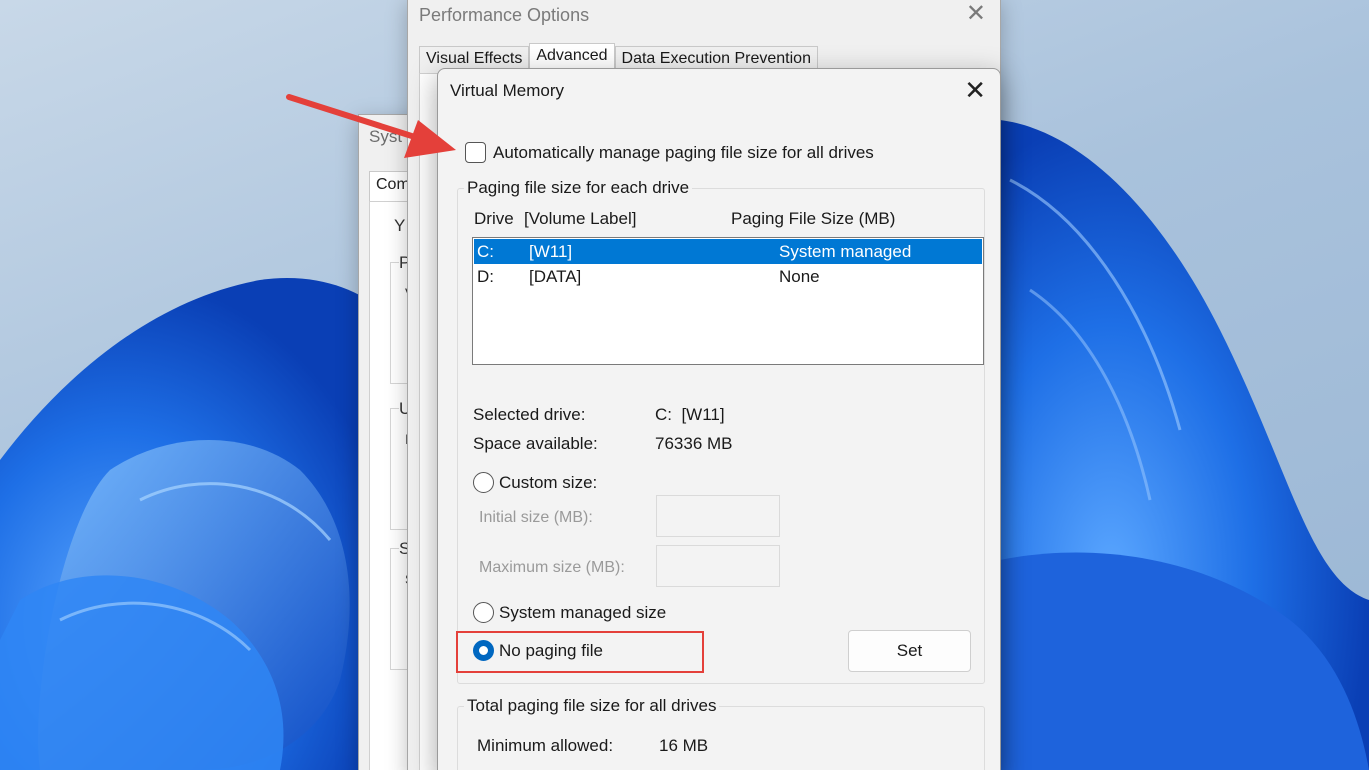  Describe the element at coordinates (580, 218) in the screenshot. I see `column-header-volume-label: [Volume Label]` at that location.